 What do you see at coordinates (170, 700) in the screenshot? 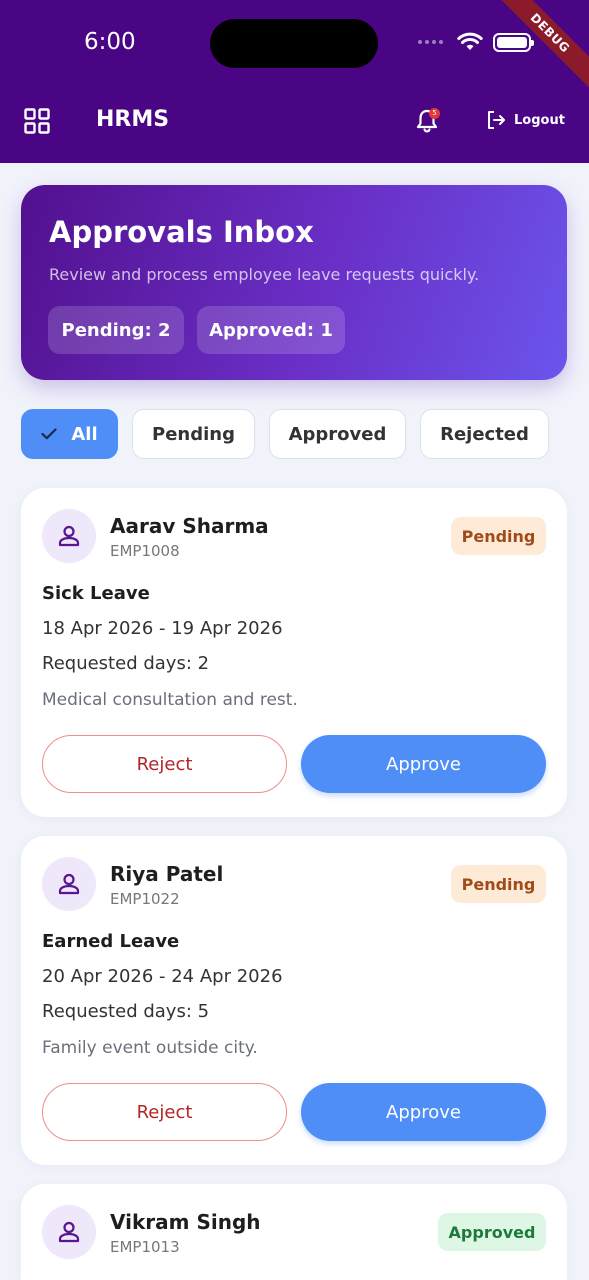
I see `leave-reason: Medical consultation and rest.` at bounding box center [170, 700].